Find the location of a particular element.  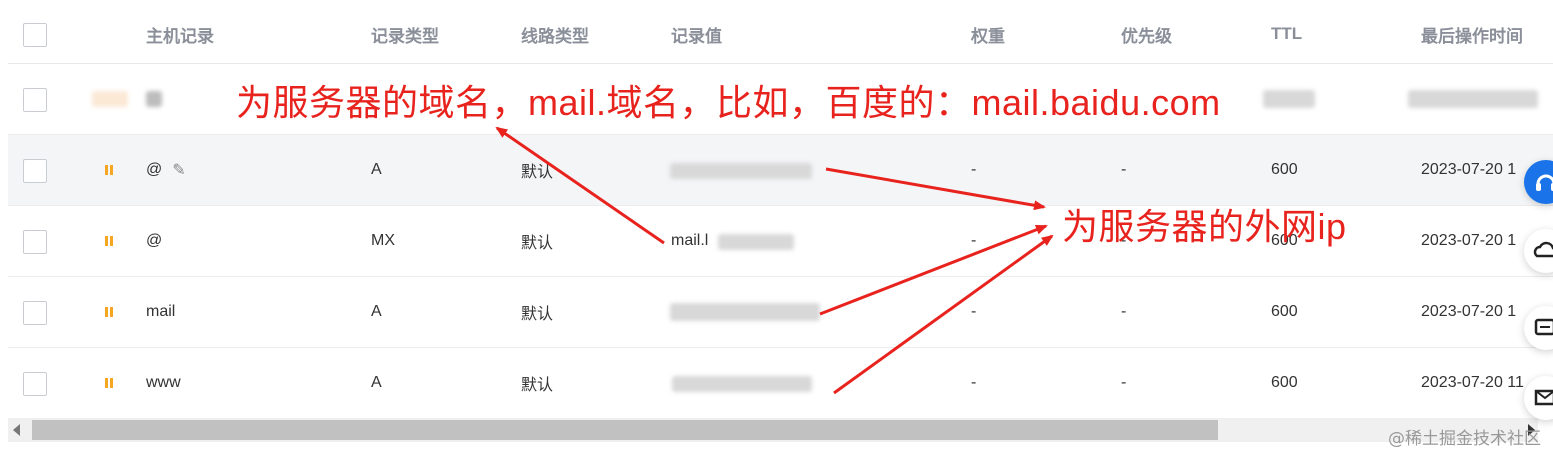

arrow-row3-to-ip is located at coordinates (933, 270).